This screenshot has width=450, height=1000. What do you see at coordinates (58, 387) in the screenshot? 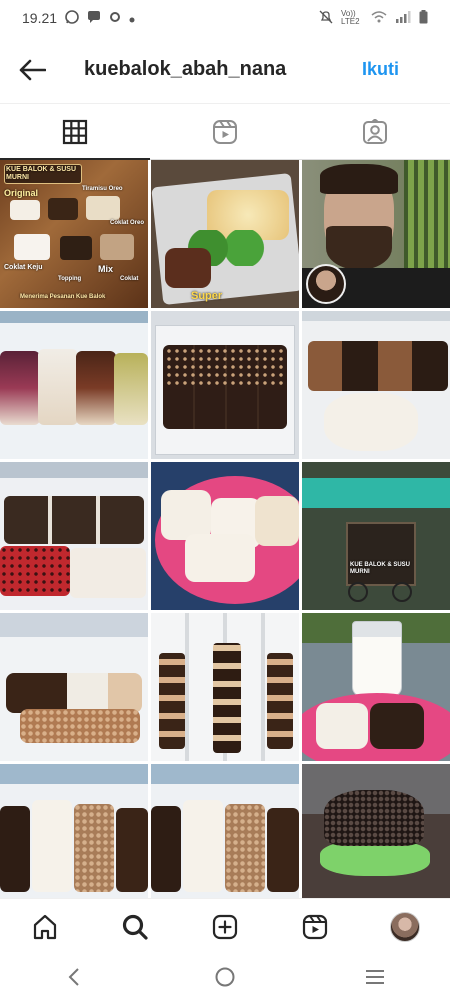
I see `post-4-cake-b` at bounding box center [58, 387].